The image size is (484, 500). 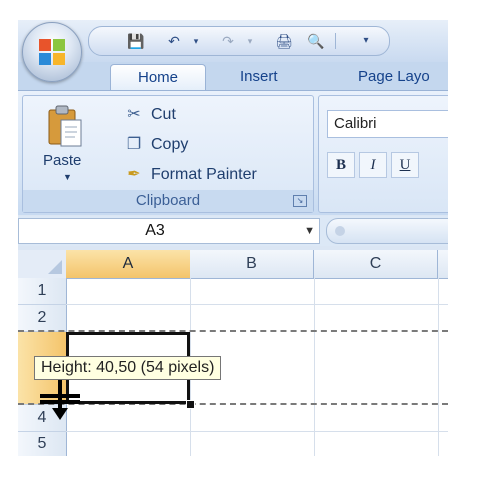 What do you see at coordinates (309, 231) in the screenshot?
I see `name-box-dropdown-icon: ▼` at bounding box center [309, 231].